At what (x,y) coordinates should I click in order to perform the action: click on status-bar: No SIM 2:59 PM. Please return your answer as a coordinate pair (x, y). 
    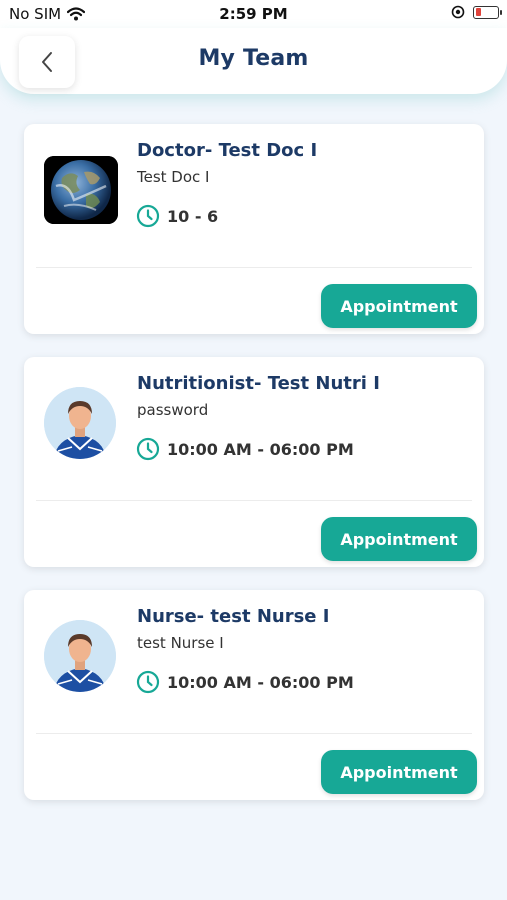
    Looking at the image, I should click on (253, 14).